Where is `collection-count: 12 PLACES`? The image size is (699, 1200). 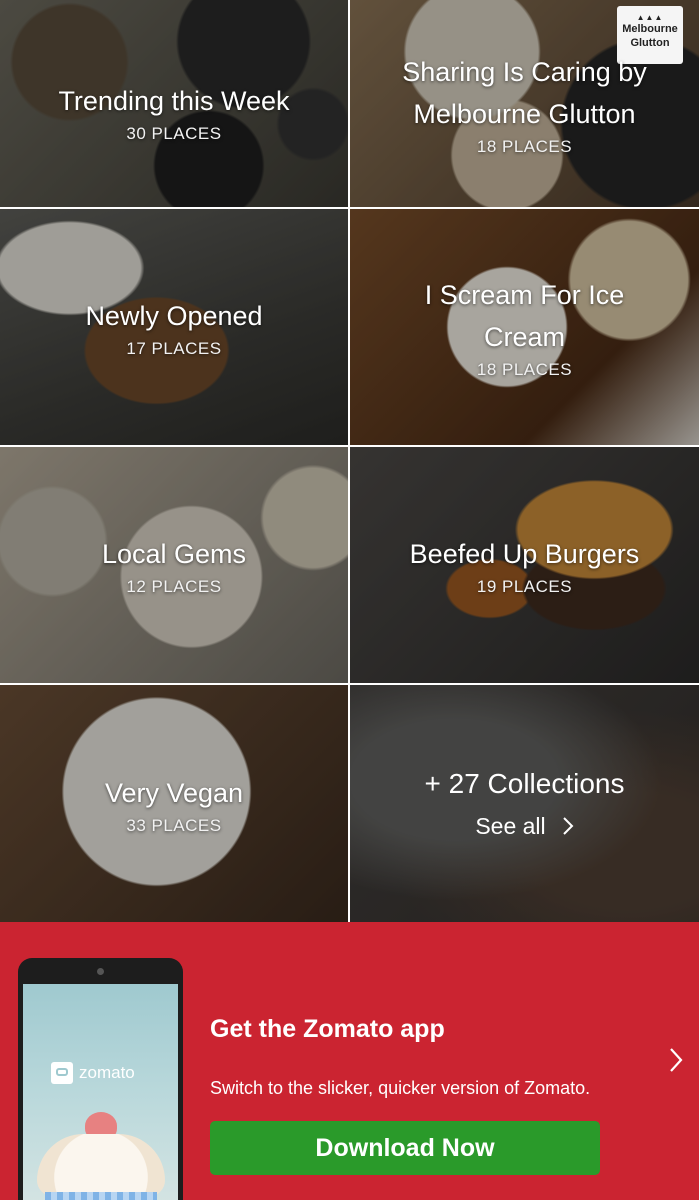 collection-count: 12 PLACES is located at coordinates (174, 586).